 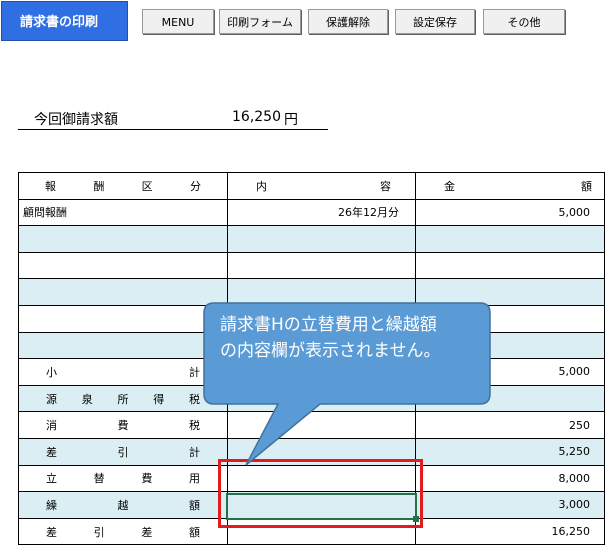 What do you see at coordinates (347, 384) in the screenshot?
I see `callout-bubble` at bounding box center [347, 384].